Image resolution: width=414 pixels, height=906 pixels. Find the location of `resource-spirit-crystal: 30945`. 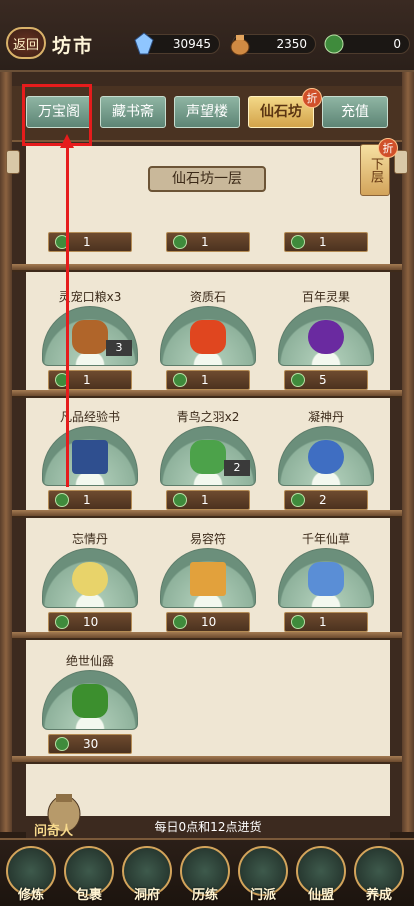

resource-spirit-crystal: 30945 is located at coordinates (177, 43).